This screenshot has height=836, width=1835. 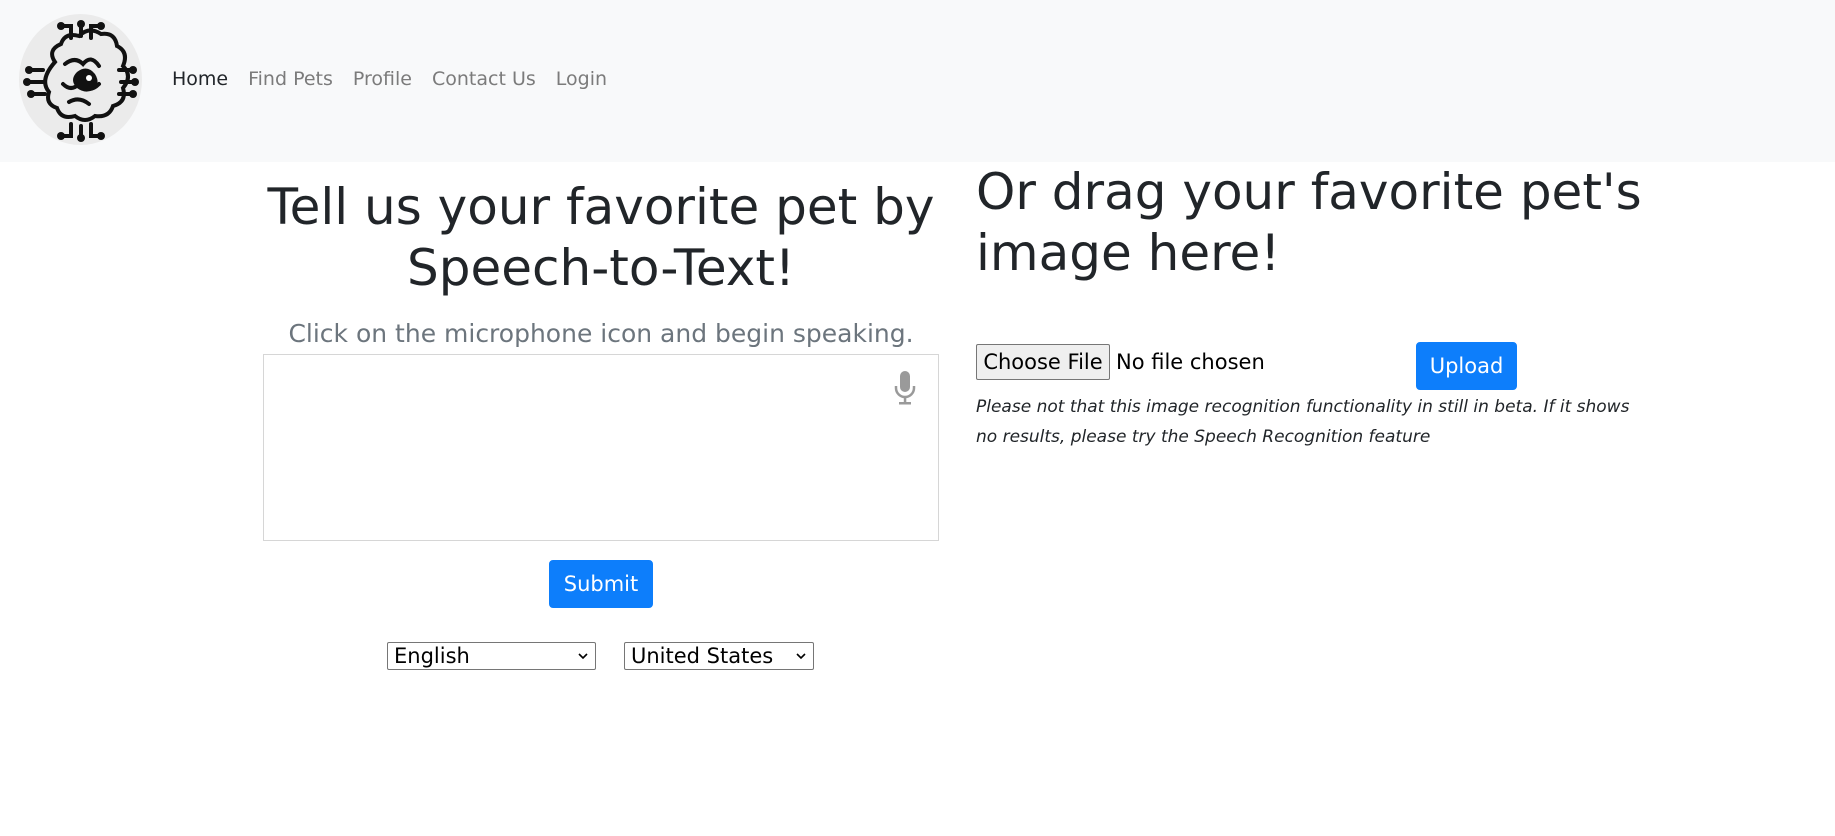 I want to click on nav-home: Home, so click(x=200, y=79).